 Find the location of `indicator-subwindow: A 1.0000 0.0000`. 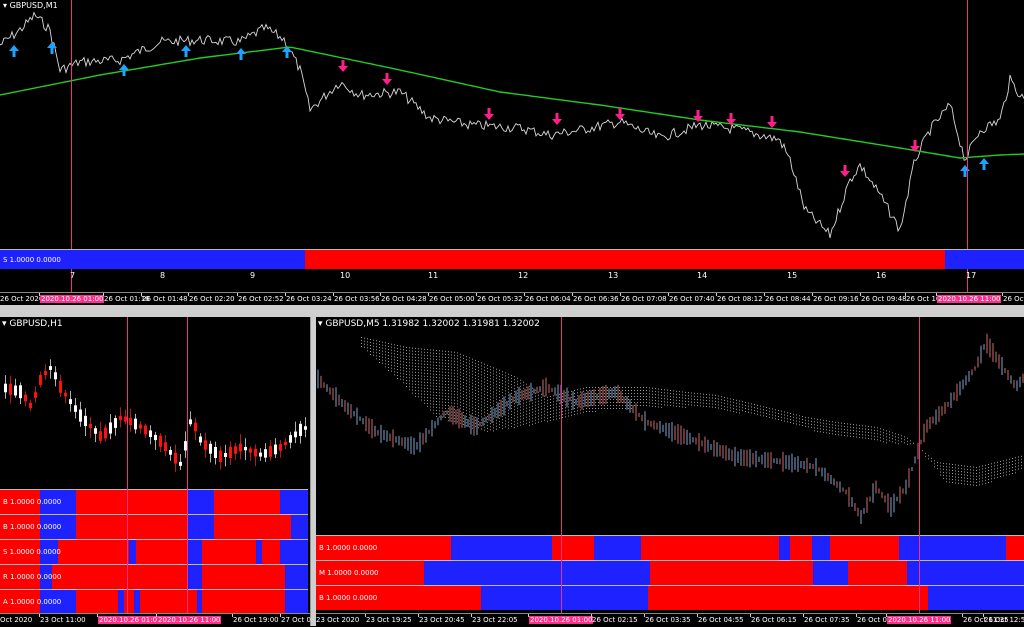

indicator-subwindow: A 1.0000 0.0000 is located at coordinates (154, 601).